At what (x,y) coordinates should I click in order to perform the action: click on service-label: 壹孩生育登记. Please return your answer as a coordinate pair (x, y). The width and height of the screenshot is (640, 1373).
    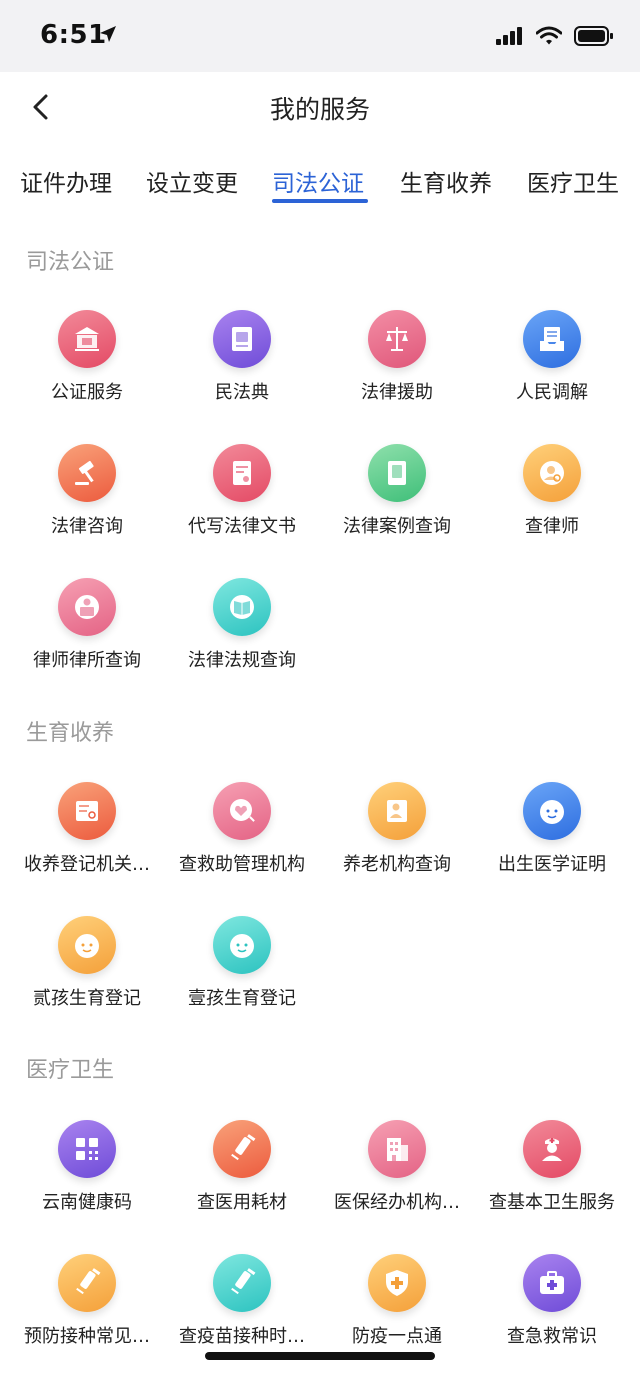
    Looking at the image, I should click on (242, 998).